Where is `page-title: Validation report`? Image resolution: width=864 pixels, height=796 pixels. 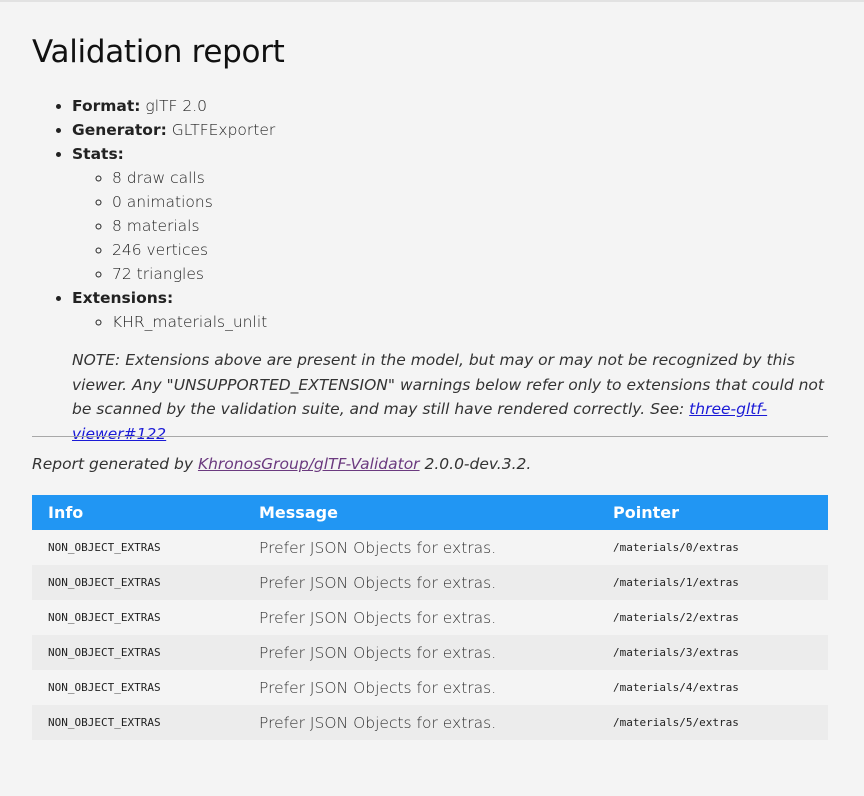
page-title: Validation report is located at coordinates (158, 52).